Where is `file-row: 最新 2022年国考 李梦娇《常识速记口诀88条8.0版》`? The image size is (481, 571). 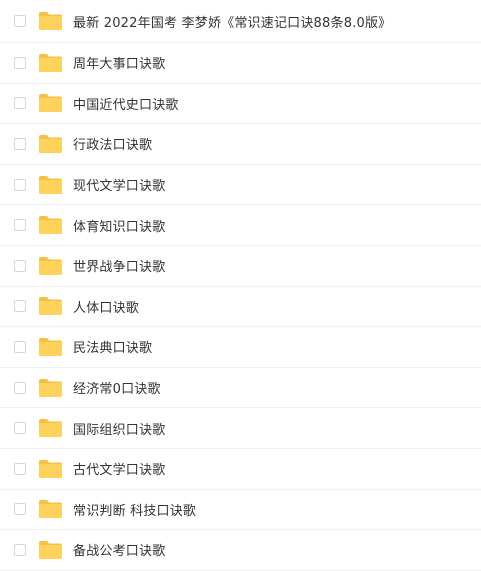
file-row: 最新 2022年国考 李梦娇《常识速记口诀88条8.0版》 is located at coordinates (240, 21).